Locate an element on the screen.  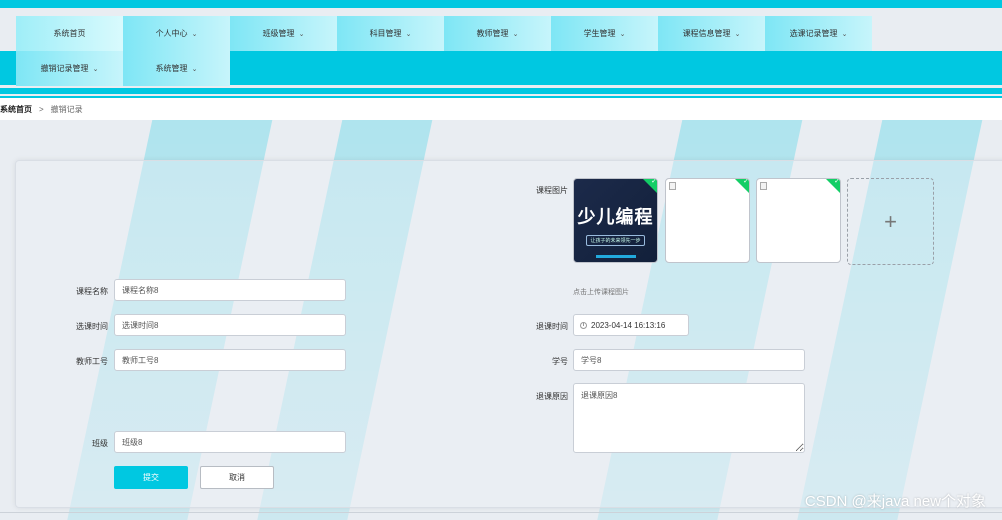
nav-label: 系统首页 is located at coordinates (69, 33).